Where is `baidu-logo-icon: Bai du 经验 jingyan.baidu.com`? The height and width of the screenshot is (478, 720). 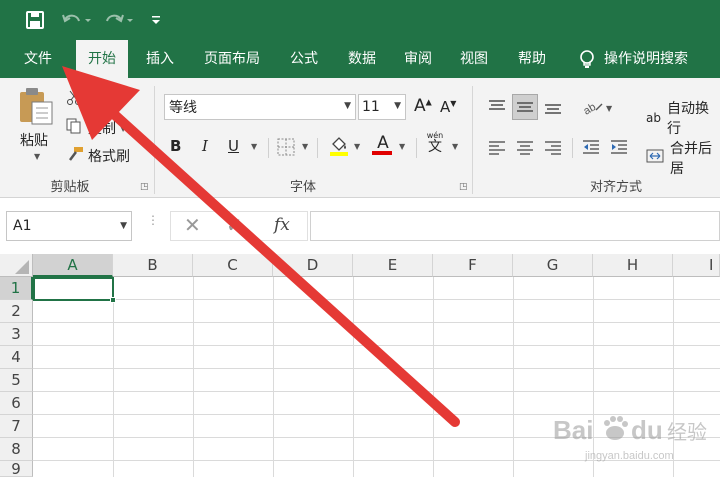
baidu-logo-icon: Bai du 经验 jingyan.baidu.com is located at coordinates (630, 438).